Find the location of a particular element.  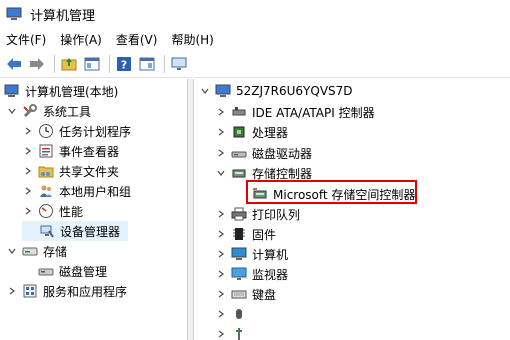

device-manager-icon is located at coordinates (47, 231).